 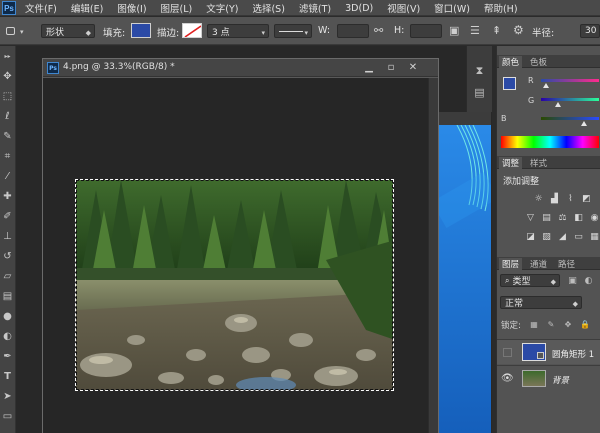 I want to click on red-slider-thumb, so click(x=546, y=85).